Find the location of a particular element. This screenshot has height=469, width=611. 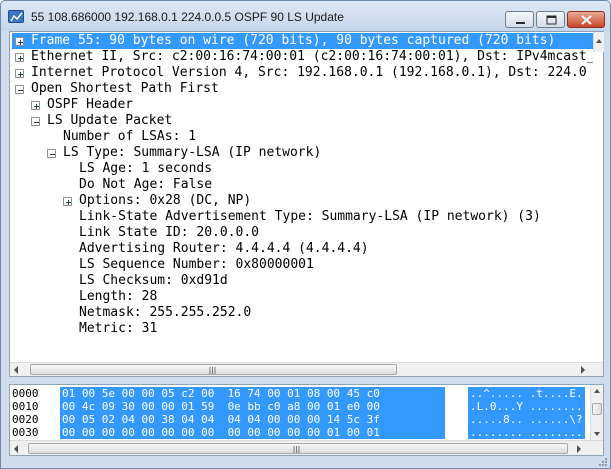

tree-vertical-scrollbar is located at coordinates (598, 42).